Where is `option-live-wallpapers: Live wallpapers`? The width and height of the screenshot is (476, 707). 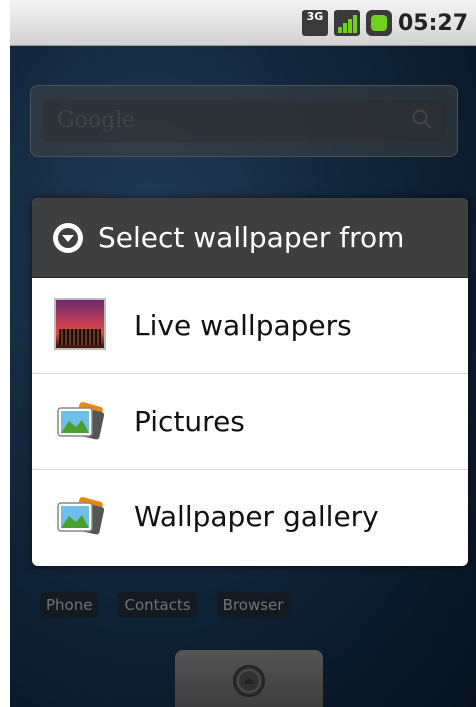
option-live-wallpapers: Live wallpapers is located at coordinates (250, 326).